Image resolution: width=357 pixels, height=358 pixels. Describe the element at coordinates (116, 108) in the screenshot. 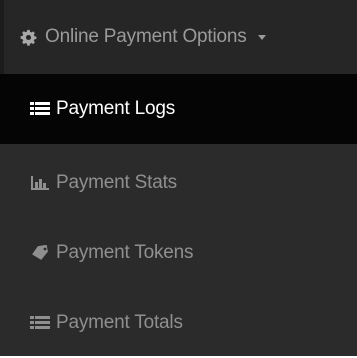

I see `menu-item-label: Payment Logs` at that location.